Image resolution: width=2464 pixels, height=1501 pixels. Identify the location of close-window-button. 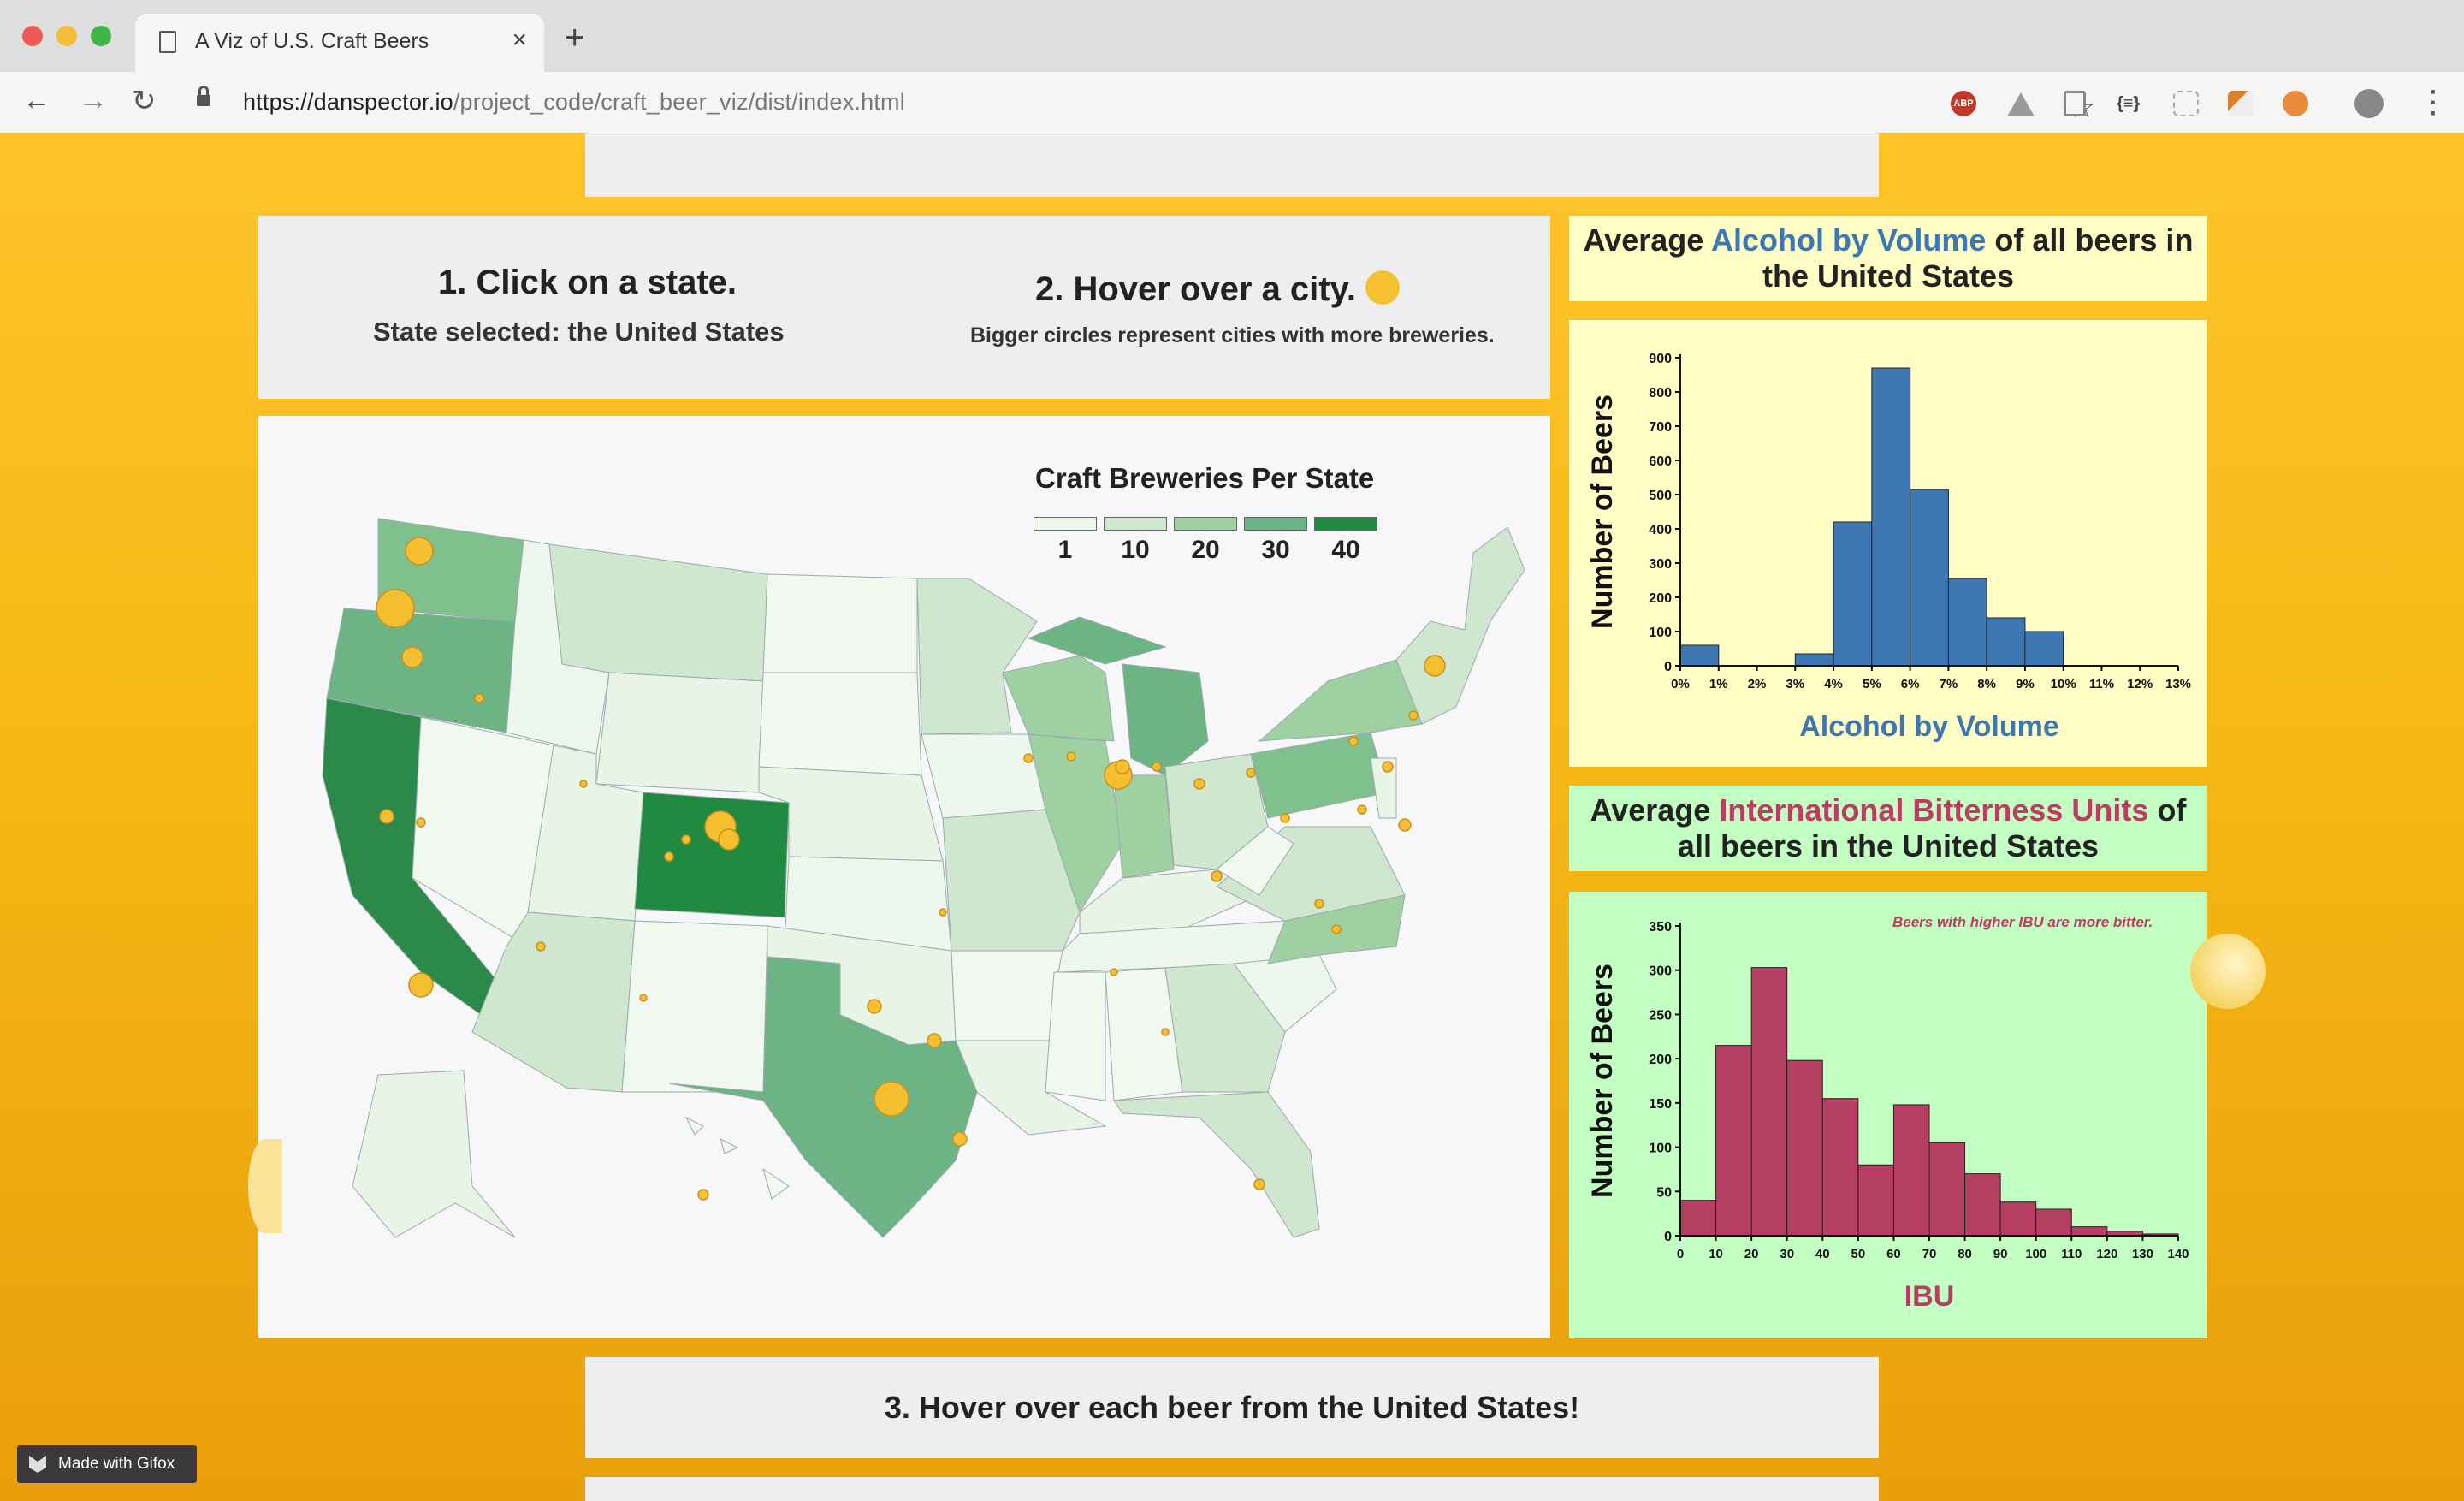
(32, 36).